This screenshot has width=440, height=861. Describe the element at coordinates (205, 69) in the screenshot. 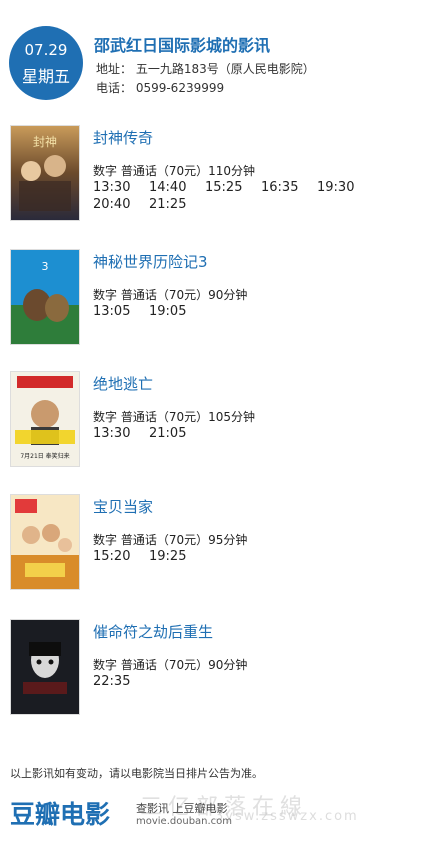

I see `cinema-address: 地址： 五一九路183号（原人民电影院）` at that location.